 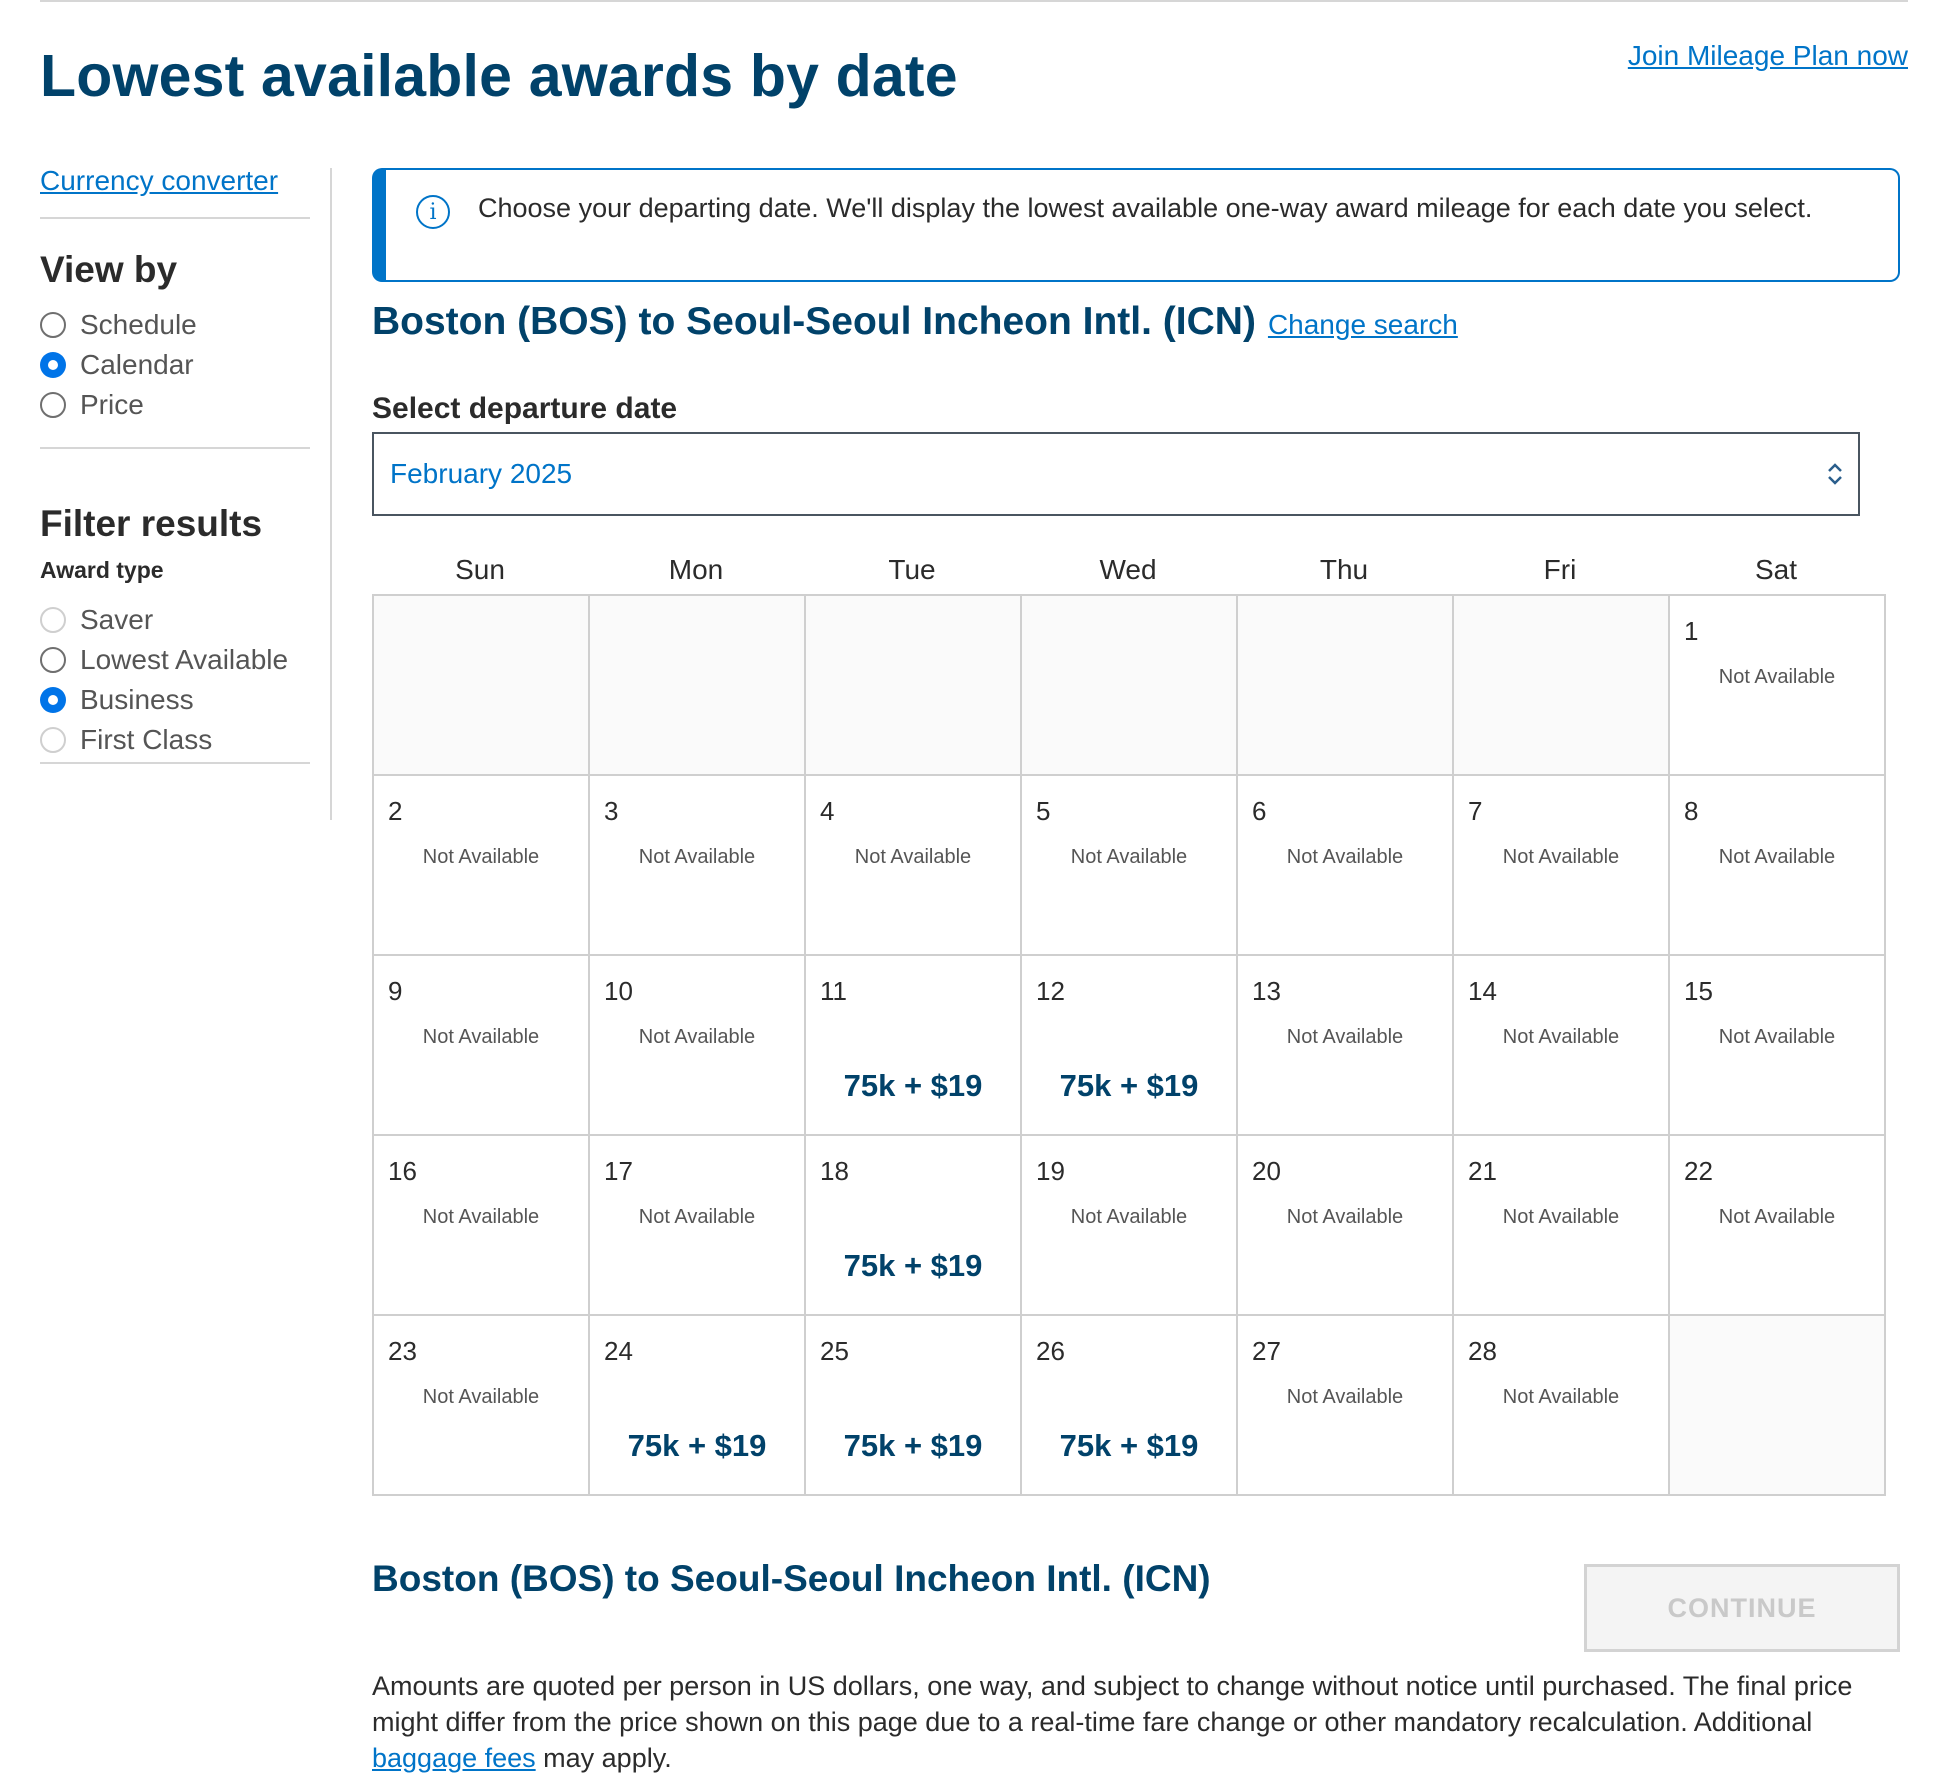 I want to click on day-number: 11, so click(x=833, y=991).